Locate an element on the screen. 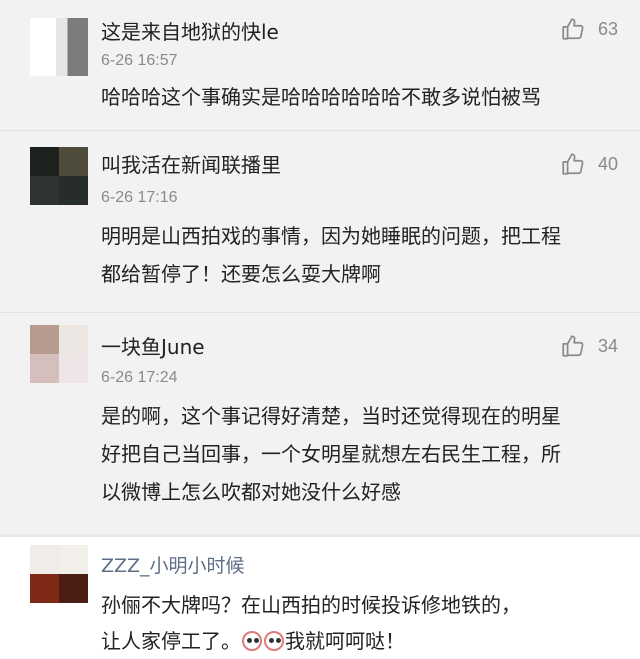 The height and width of the screenshot is (659, 640). comment-segment: 让人家停工了。 is located at coordinates (171, 641).